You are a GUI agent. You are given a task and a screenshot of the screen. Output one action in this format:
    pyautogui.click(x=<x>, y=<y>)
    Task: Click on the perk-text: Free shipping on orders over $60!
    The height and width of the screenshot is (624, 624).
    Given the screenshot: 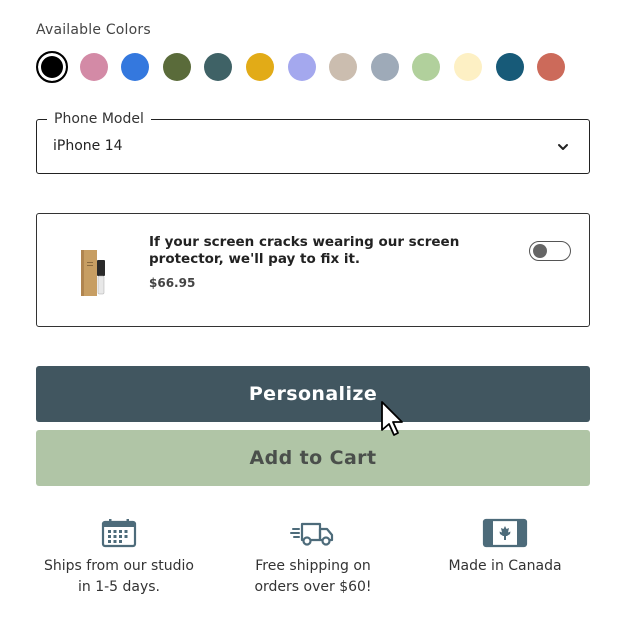 What is the action you would take?
    pyautogui.click(x=313, y=577)
    